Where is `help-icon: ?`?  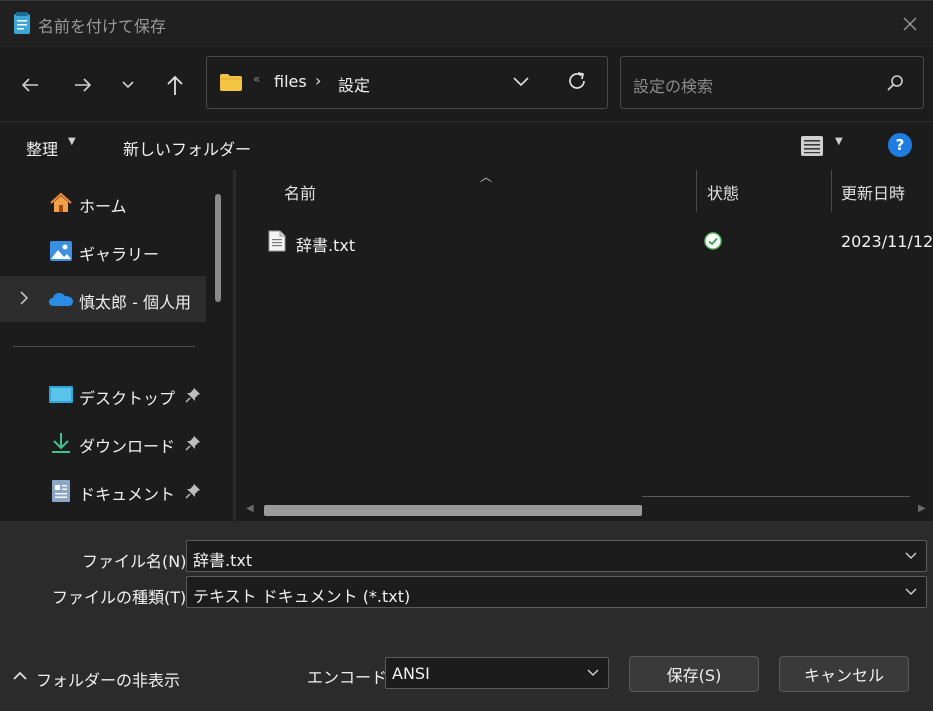
help-icon: ? is located at coordinates (900, 145).